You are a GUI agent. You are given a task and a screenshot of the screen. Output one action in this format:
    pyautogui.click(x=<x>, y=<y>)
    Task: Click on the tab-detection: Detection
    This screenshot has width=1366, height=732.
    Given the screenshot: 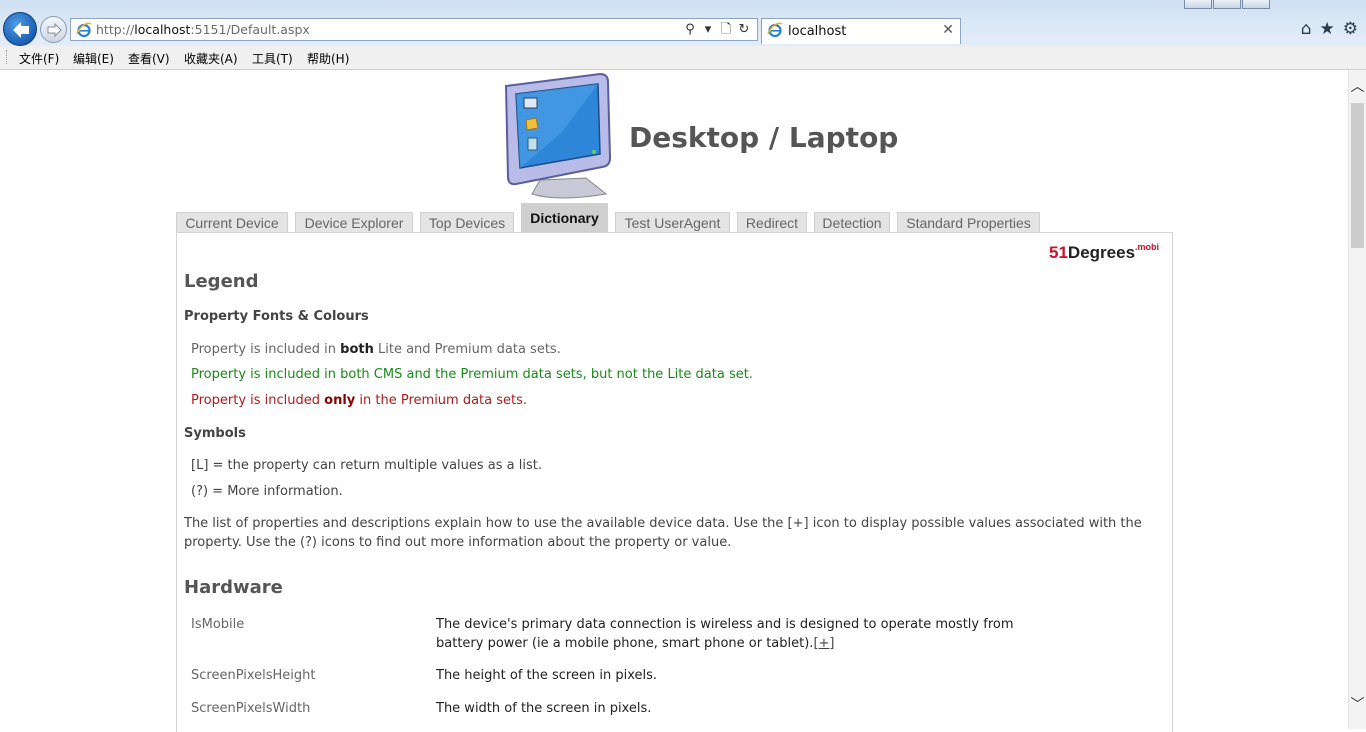 What is the action you would take?
    pyautogui.click(x=852, y=222)
    